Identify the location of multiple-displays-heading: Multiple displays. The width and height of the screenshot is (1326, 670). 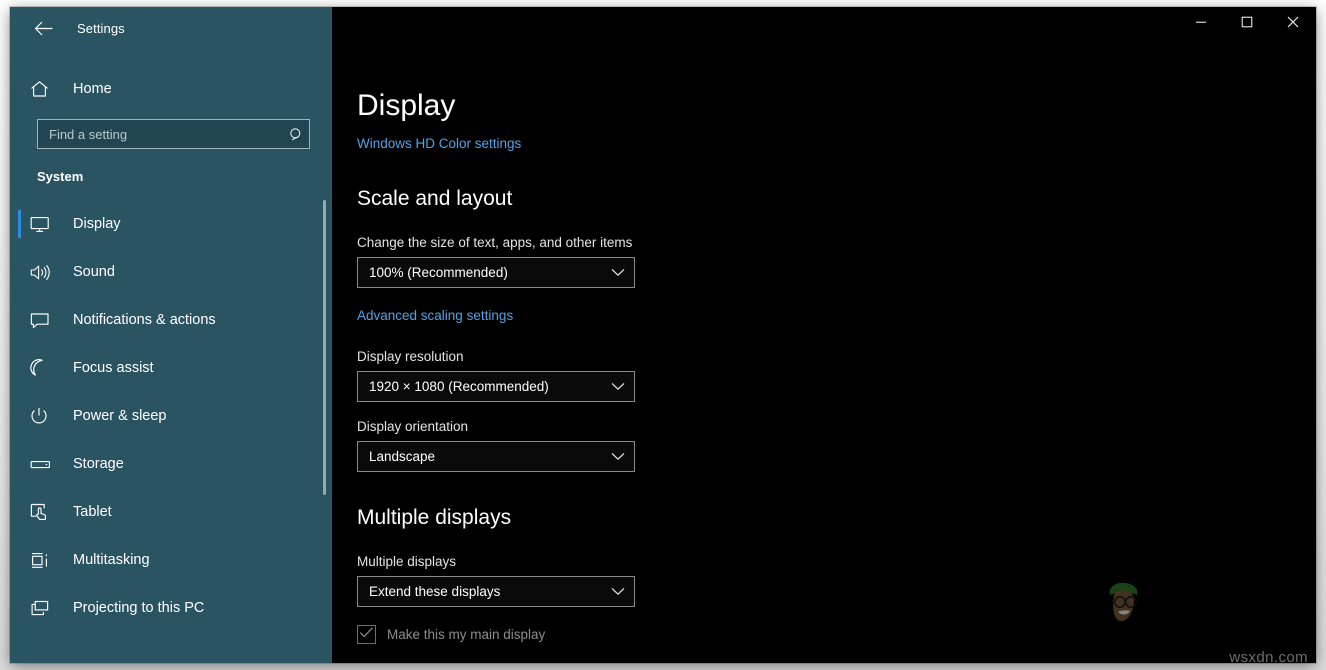
(434, 517).